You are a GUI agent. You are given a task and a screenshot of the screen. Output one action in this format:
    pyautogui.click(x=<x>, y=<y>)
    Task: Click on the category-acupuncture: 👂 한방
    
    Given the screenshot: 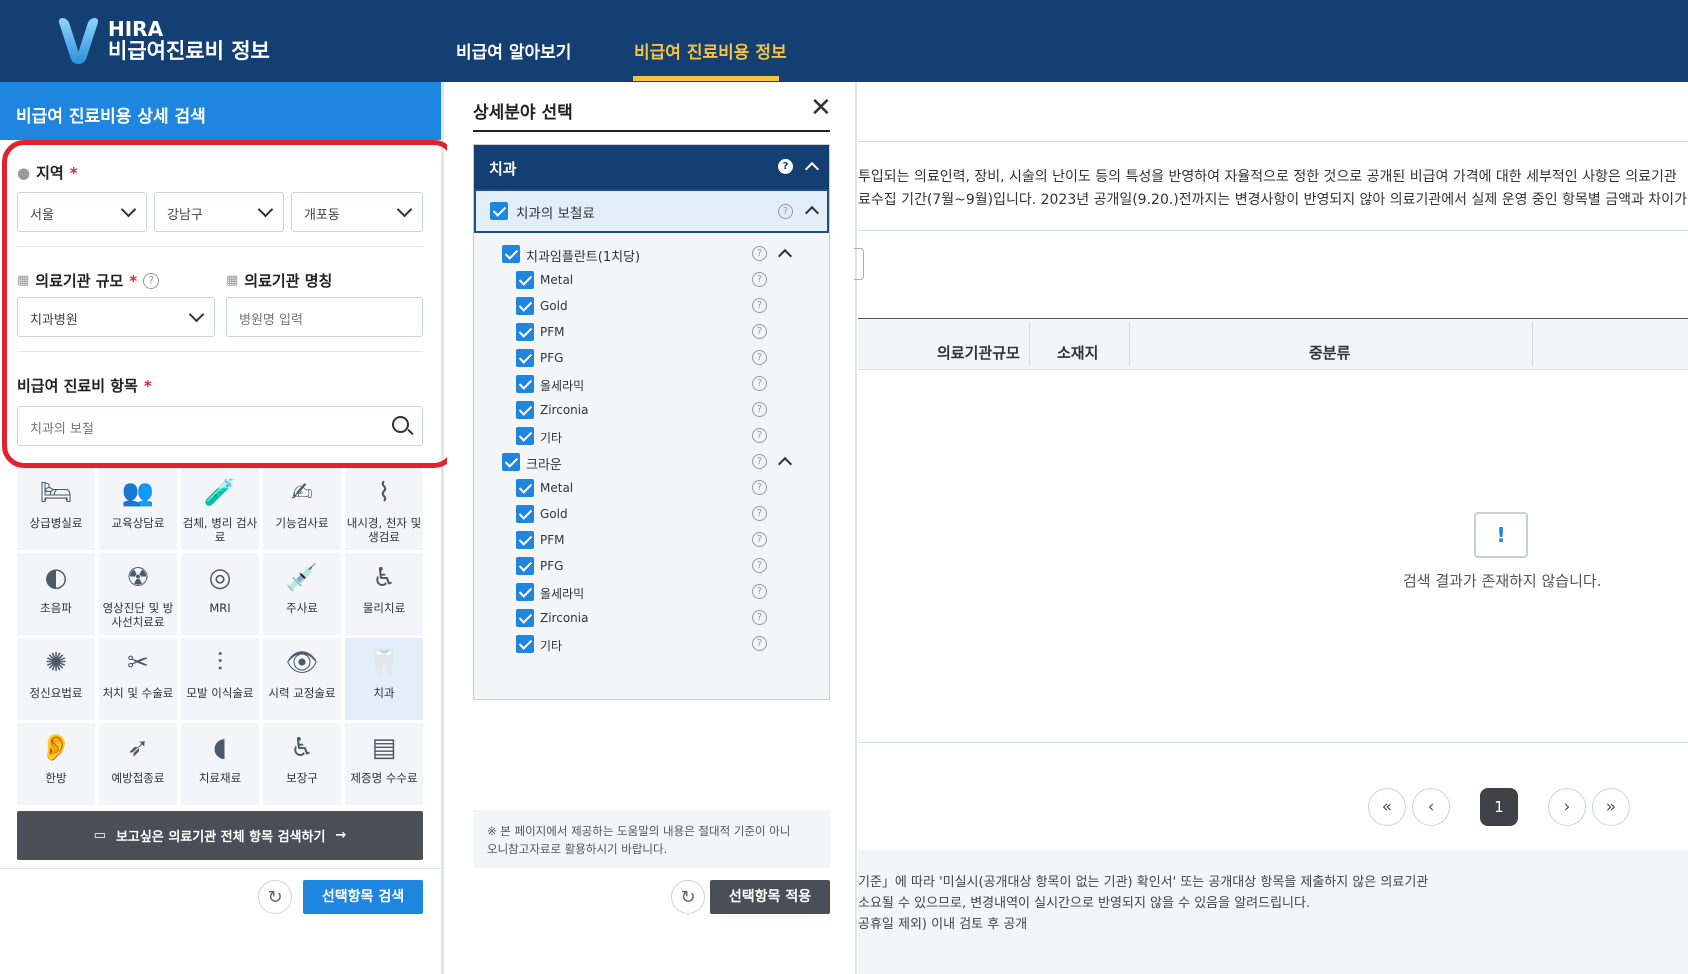 What is the action you would take?
    pyautogui.click(x=56, y=764)
    